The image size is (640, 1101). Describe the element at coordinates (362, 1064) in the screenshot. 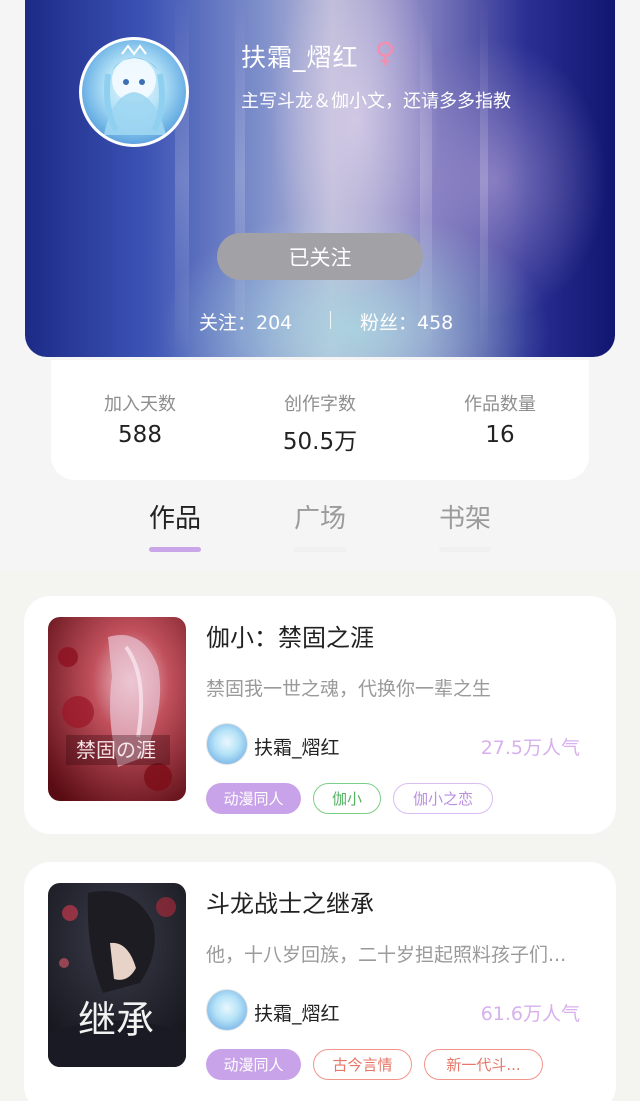

I see `tag-genre: 古今言情` at that location.